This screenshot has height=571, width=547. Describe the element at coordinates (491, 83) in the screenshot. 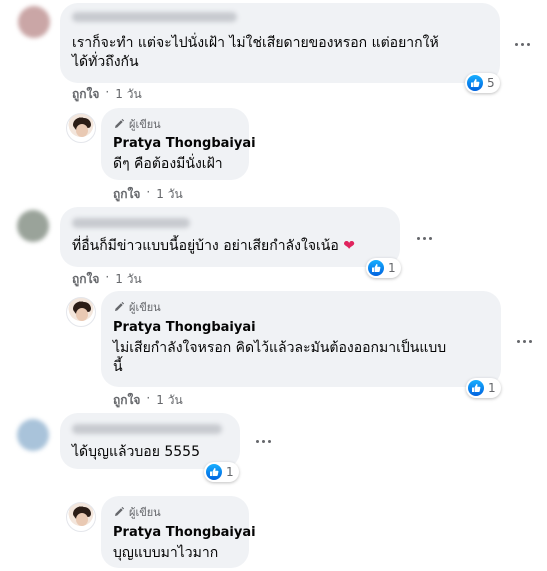

I see `reaction-count: 5` at that location.